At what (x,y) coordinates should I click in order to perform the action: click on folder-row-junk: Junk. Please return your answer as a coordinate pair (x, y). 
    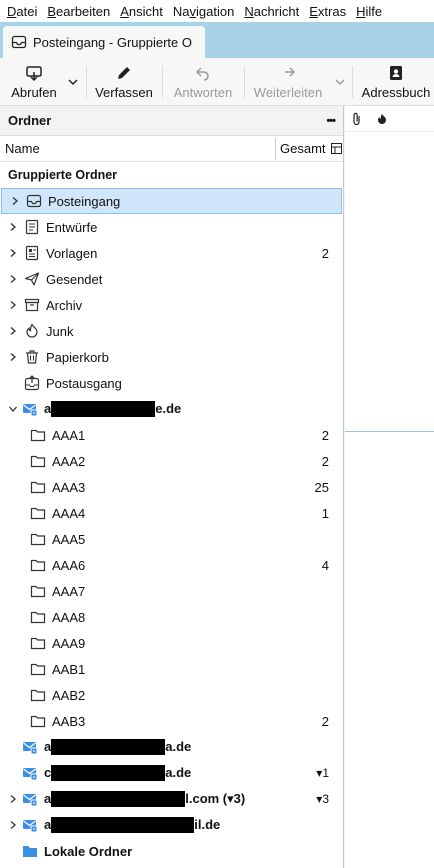
    Looking at the image, I should click on (171, 331).